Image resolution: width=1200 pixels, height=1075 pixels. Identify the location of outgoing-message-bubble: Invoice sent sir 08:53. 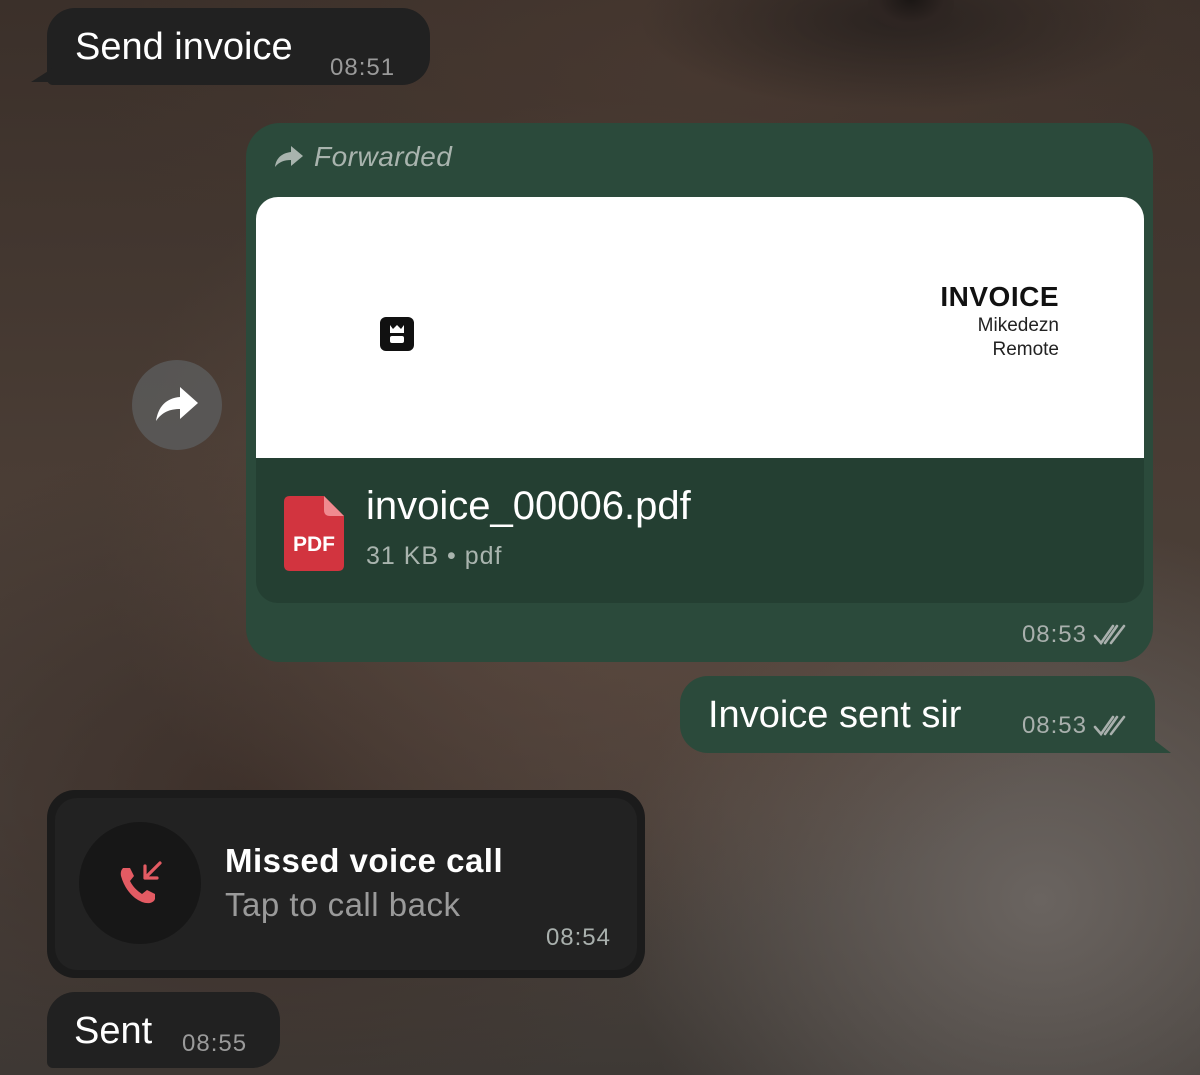
(925, 714).